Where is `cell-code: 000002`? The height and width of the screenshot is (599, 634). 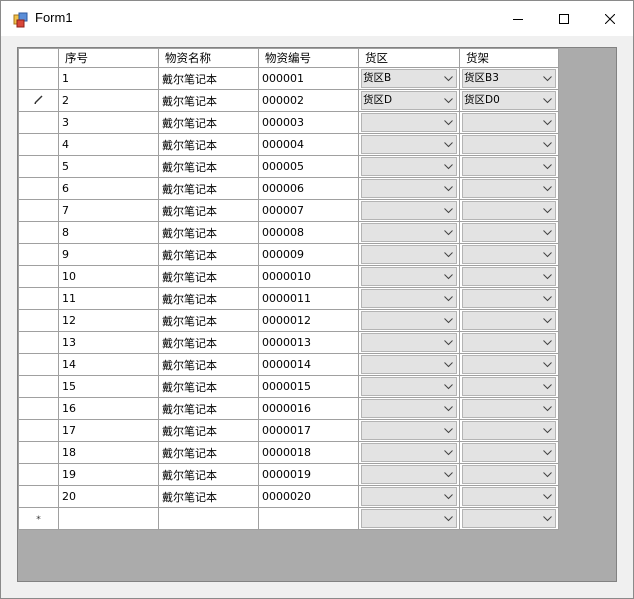 cell-code: 000002 is located at coordinates (308, 100).